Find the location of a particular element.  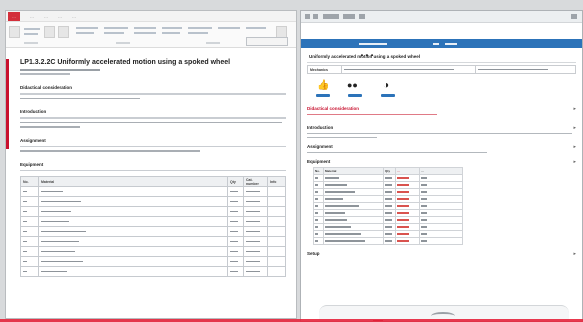

header-action is located at coordinates (451, 43).